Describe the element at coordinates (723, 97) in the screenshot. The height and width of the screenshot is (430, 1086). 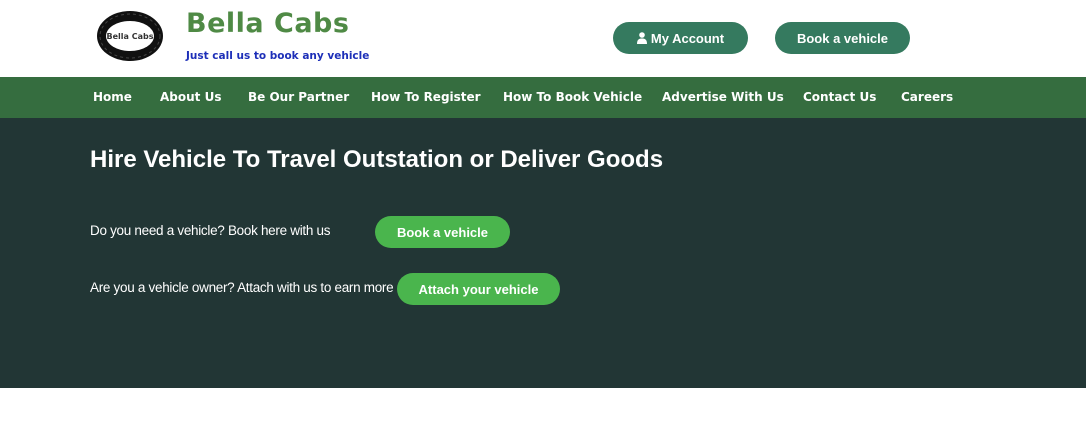
I see `nav-item-advertise-with-us: Advertise With Us` at that location.